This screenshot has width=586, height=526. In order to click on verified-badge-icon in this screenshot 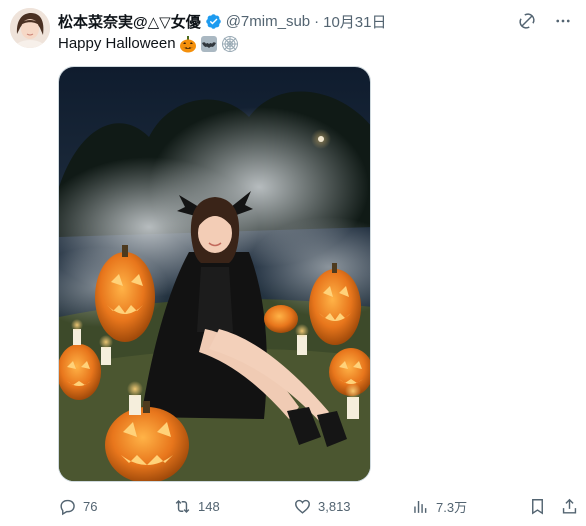, I will do `click(213, 21)`.